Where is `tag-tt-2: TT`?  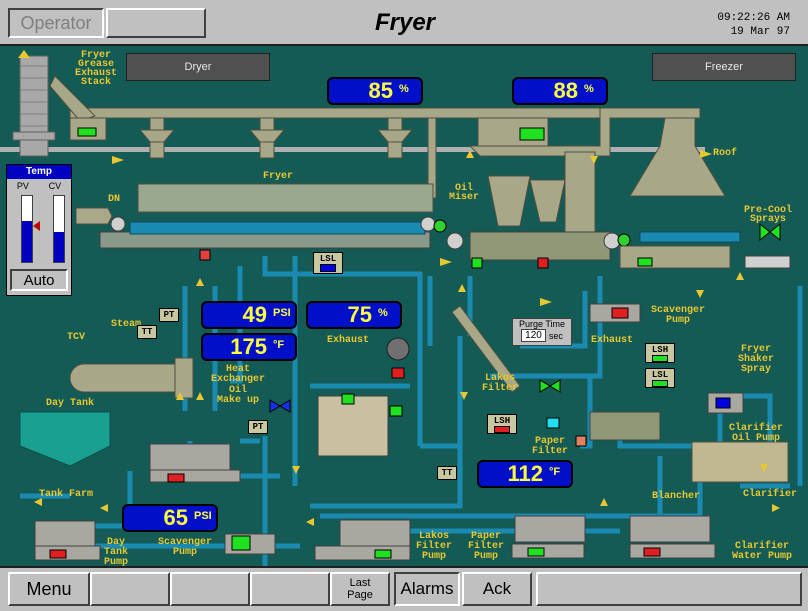
tag-tt-2: TT is located at coordinates (447, 473).